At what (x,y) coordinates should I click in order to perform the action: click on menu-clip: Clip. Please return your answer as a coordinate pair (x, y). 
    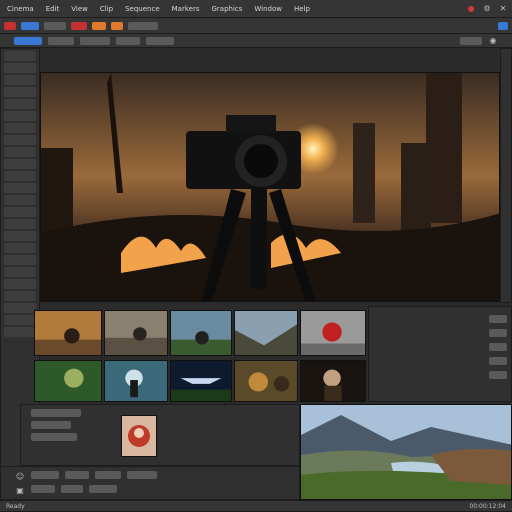
    Looking at the image, I should click on (106, 9).